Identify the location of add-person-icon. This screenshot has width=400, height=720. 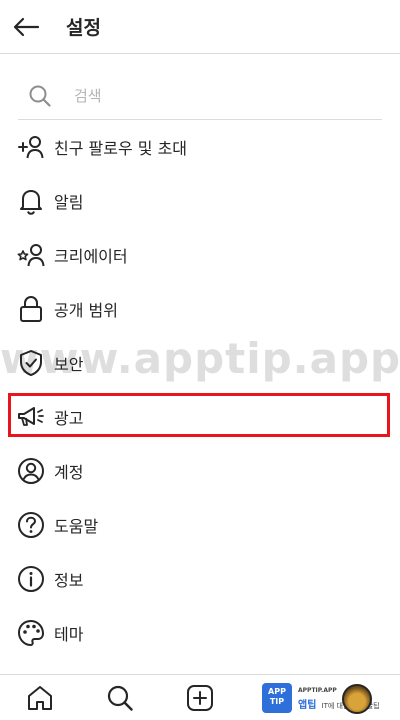
(31, 147).